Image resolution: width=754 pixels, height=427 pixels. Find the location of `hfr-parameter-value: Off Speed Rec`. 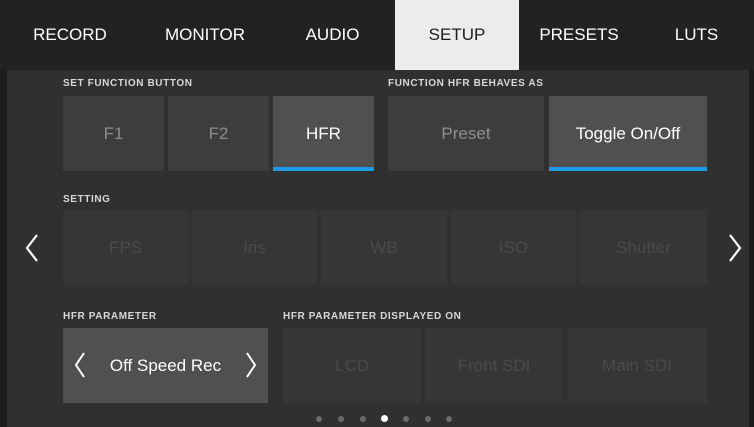

hfr-parameter-value: Off Speed Rec is located at coordinates (165, 365).